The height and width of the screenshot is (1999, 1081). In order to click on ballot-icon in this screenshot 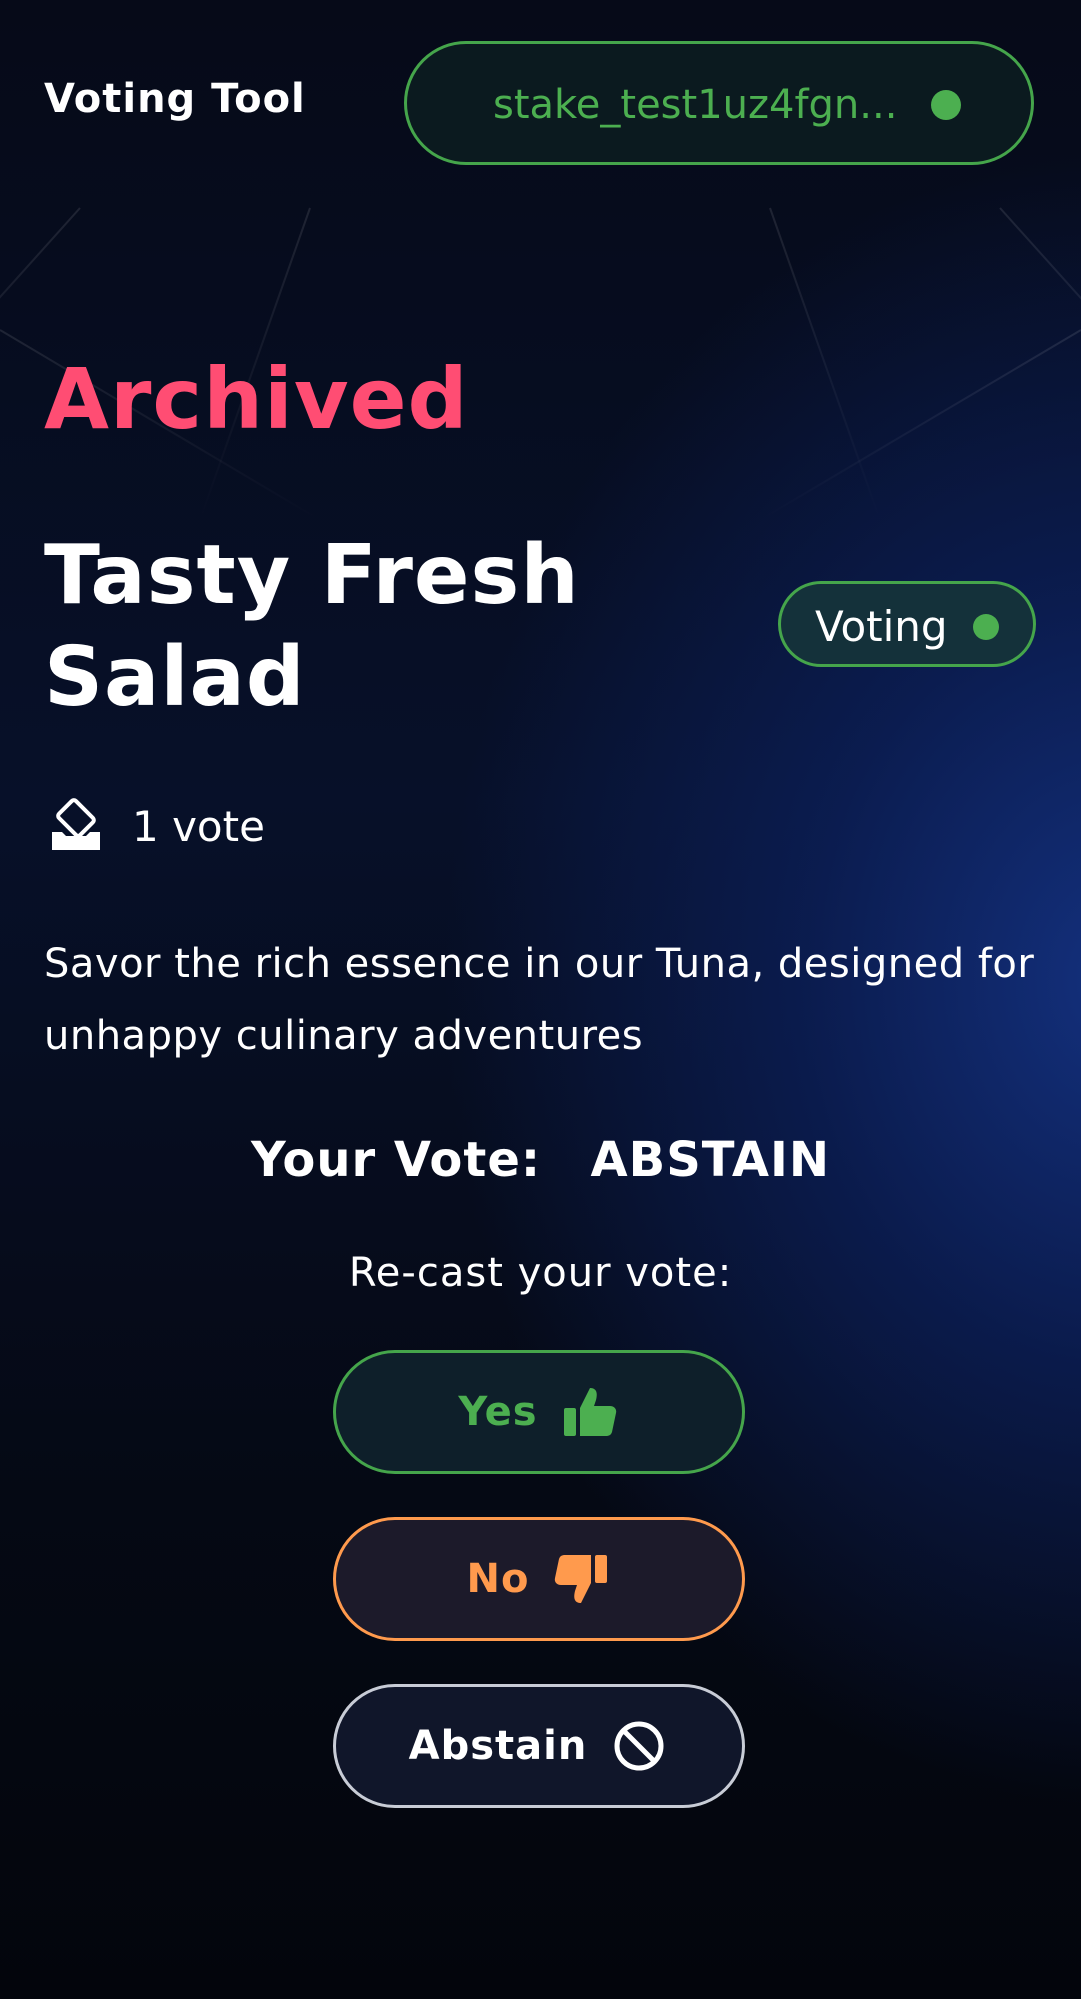, I will do `click(76, 824)`.